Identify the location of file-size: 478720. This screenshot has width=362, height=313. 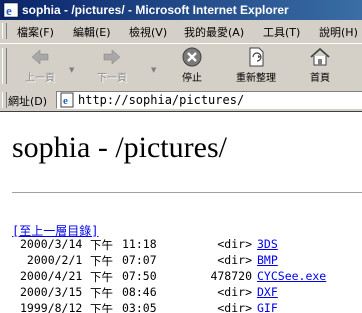
(231, 276).